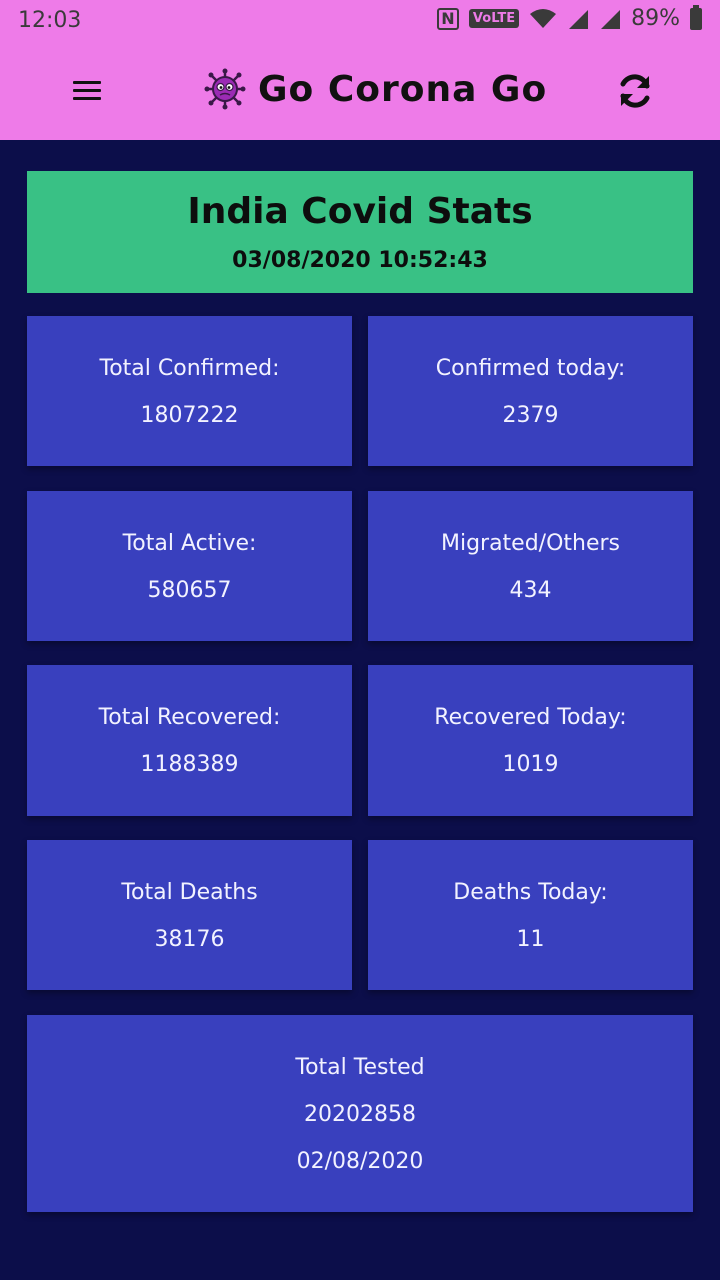 The width and height of the screenshot is (720, 1280). Describe the element at coordinates (530, 764) in the screenshot. I see `stat-value: 1019` at that location.